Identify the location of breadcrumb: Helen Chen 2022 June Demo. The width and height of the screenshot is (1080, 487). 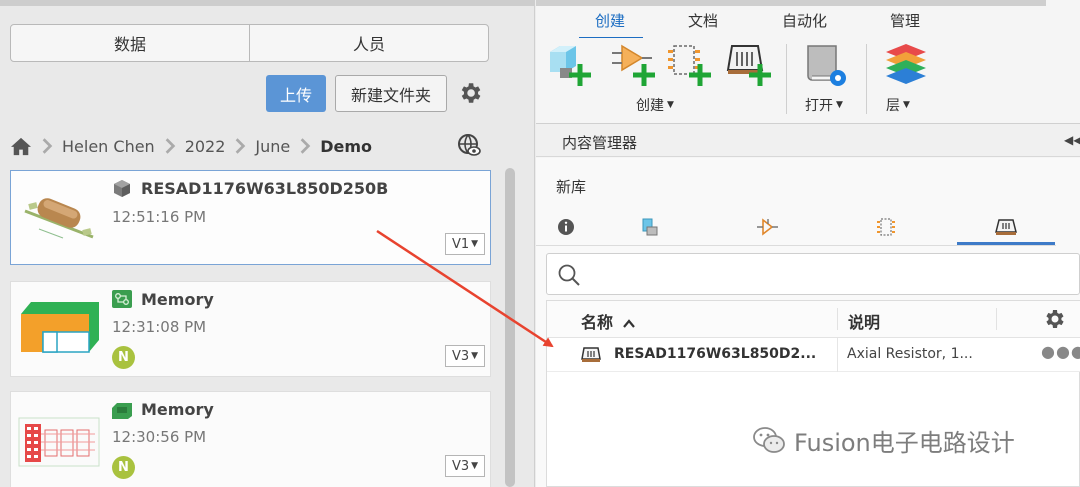
(191, 146).